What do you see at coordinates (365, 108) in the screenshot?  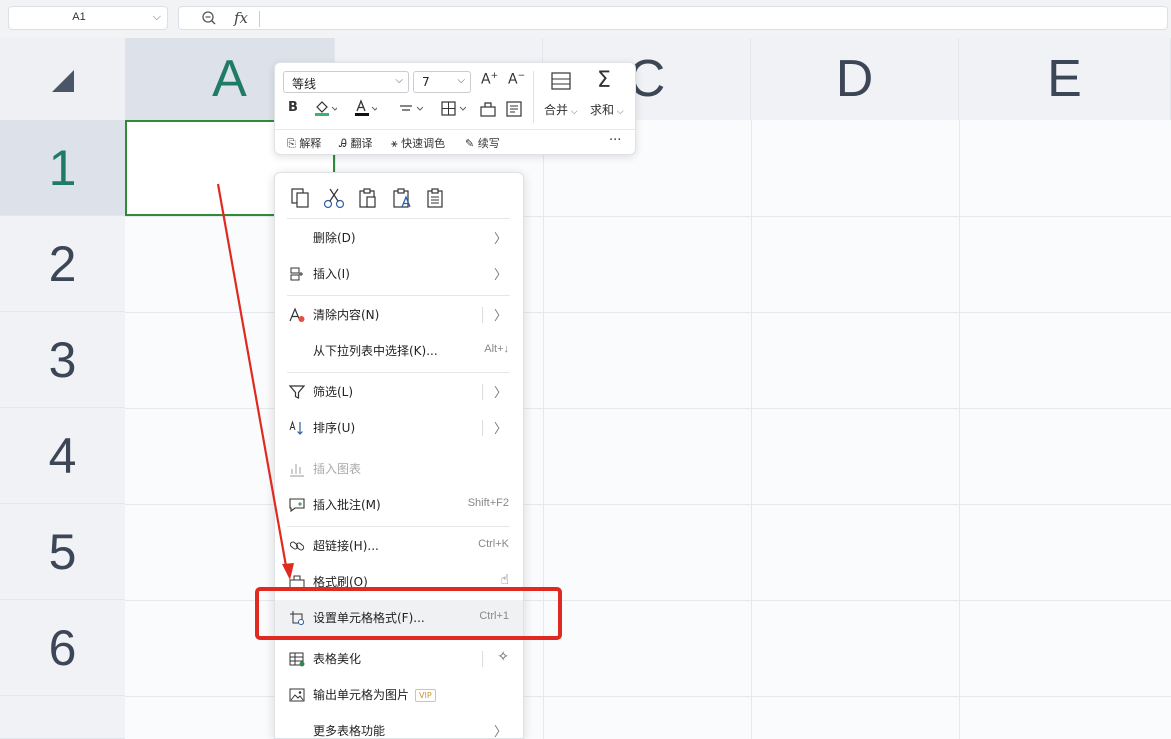 I see `font-color-icon` at bounding box center [365, 108].